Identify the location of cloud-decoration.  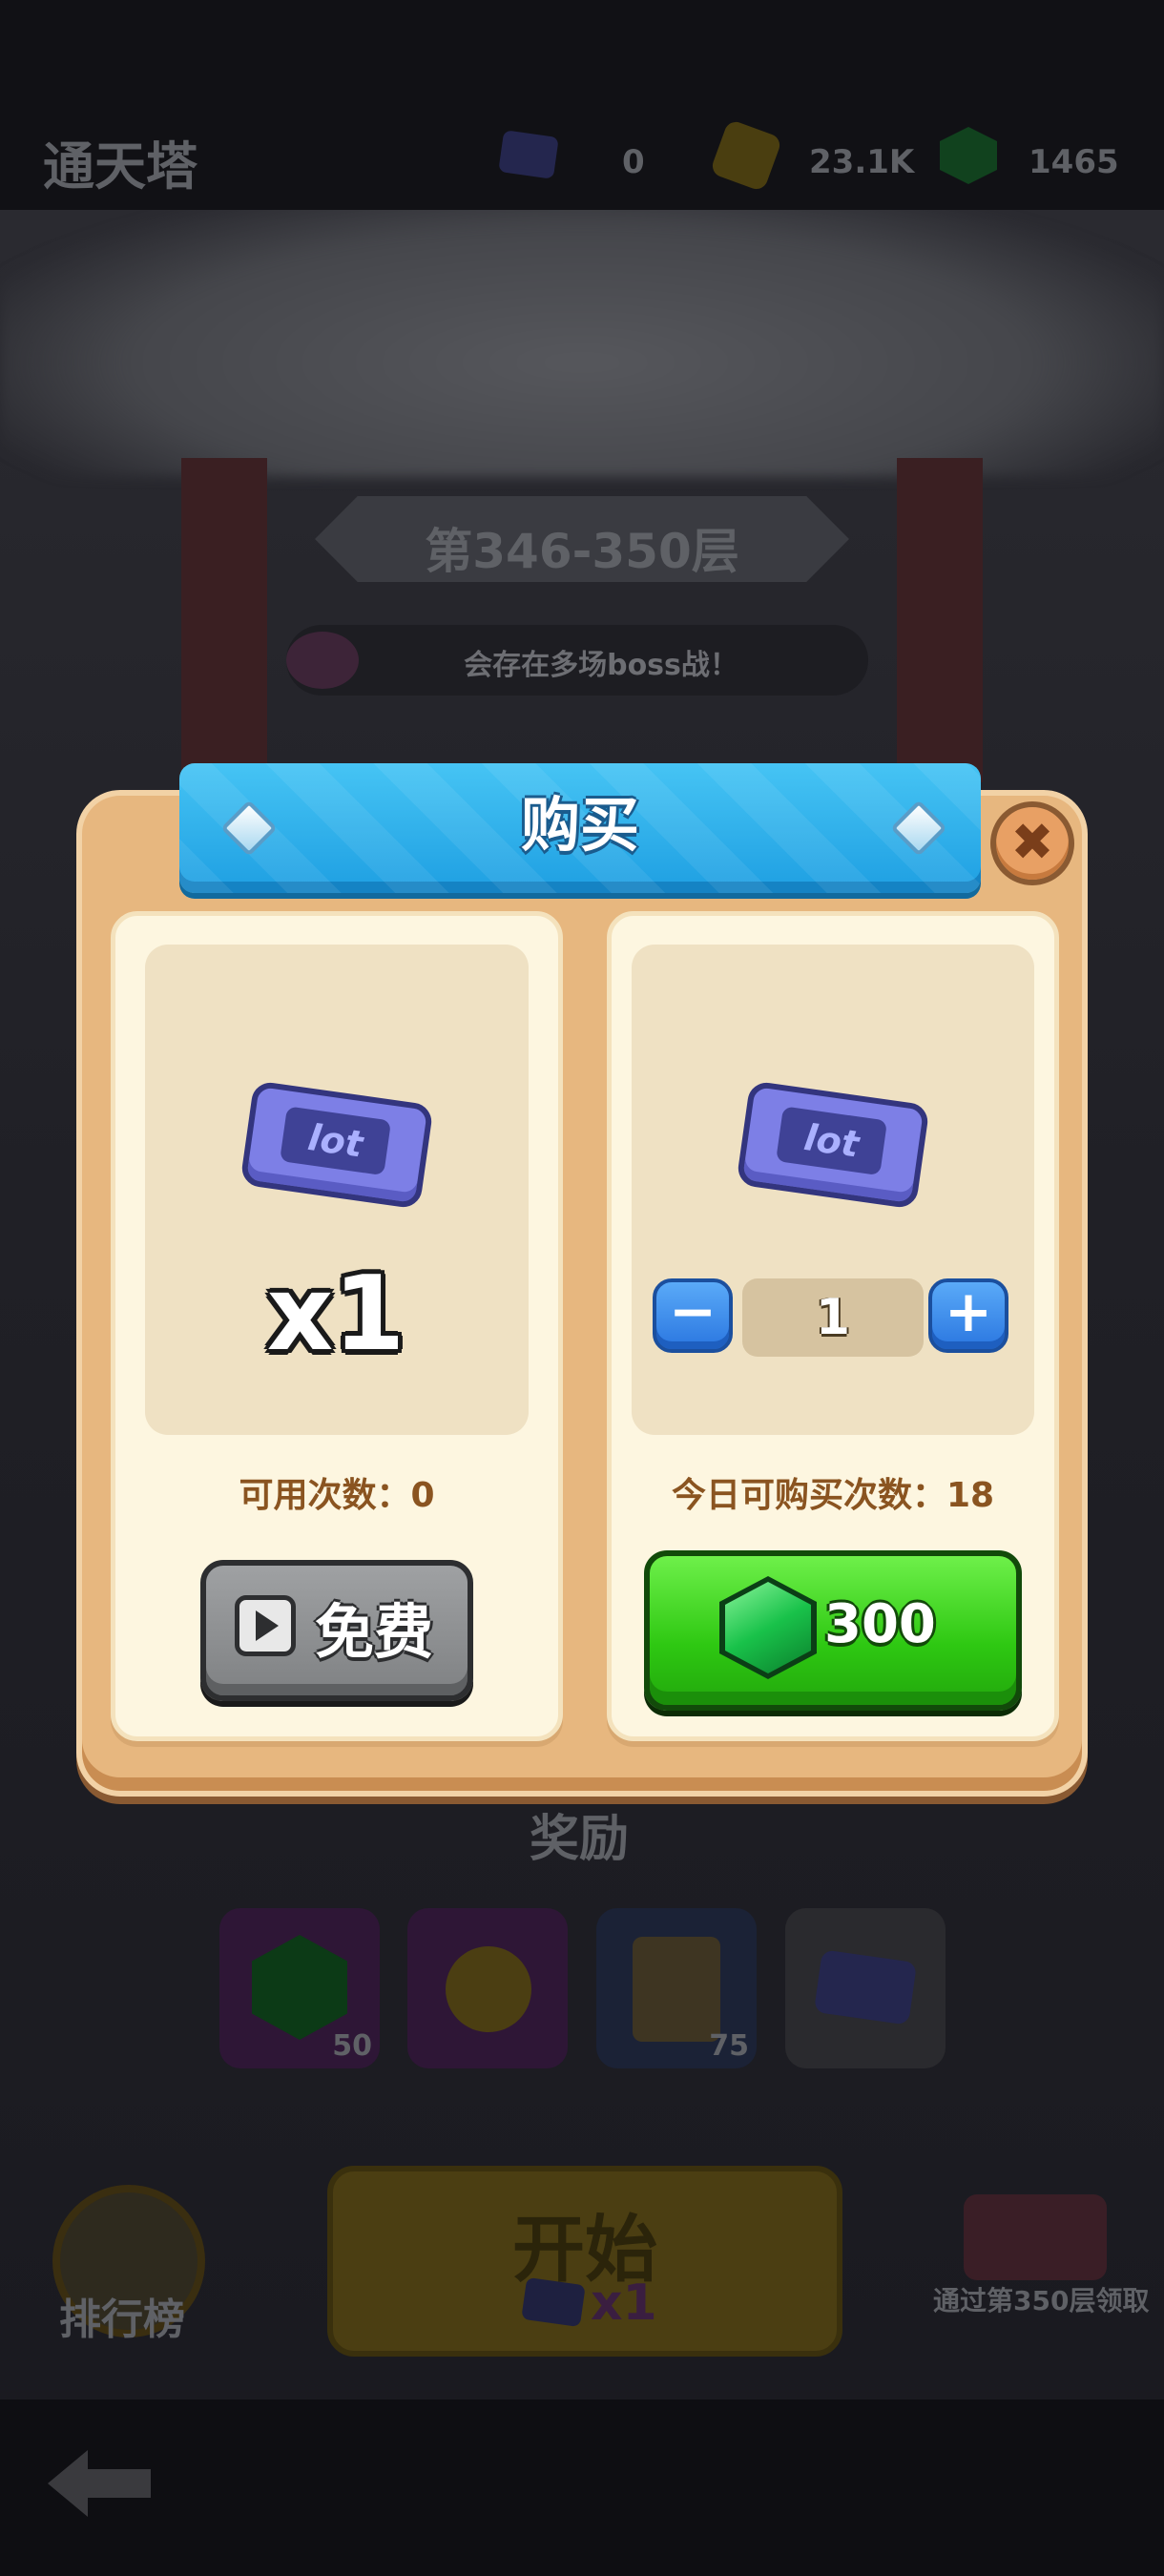
(582, 334).